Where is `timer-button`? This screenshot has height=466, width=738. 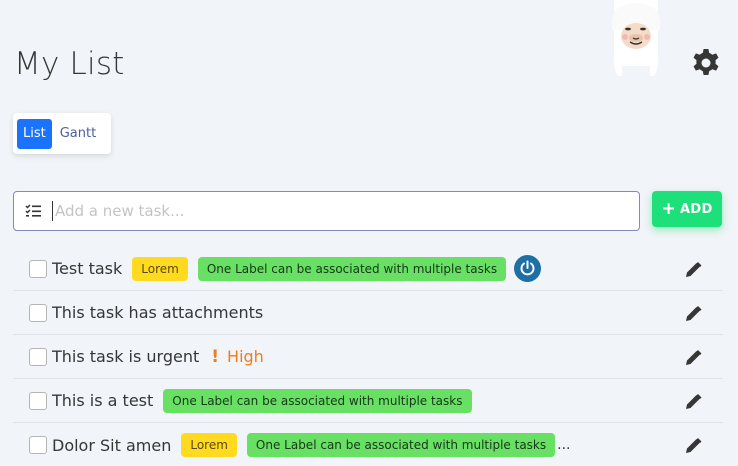
timer-button is located at coordinates (528, 268).